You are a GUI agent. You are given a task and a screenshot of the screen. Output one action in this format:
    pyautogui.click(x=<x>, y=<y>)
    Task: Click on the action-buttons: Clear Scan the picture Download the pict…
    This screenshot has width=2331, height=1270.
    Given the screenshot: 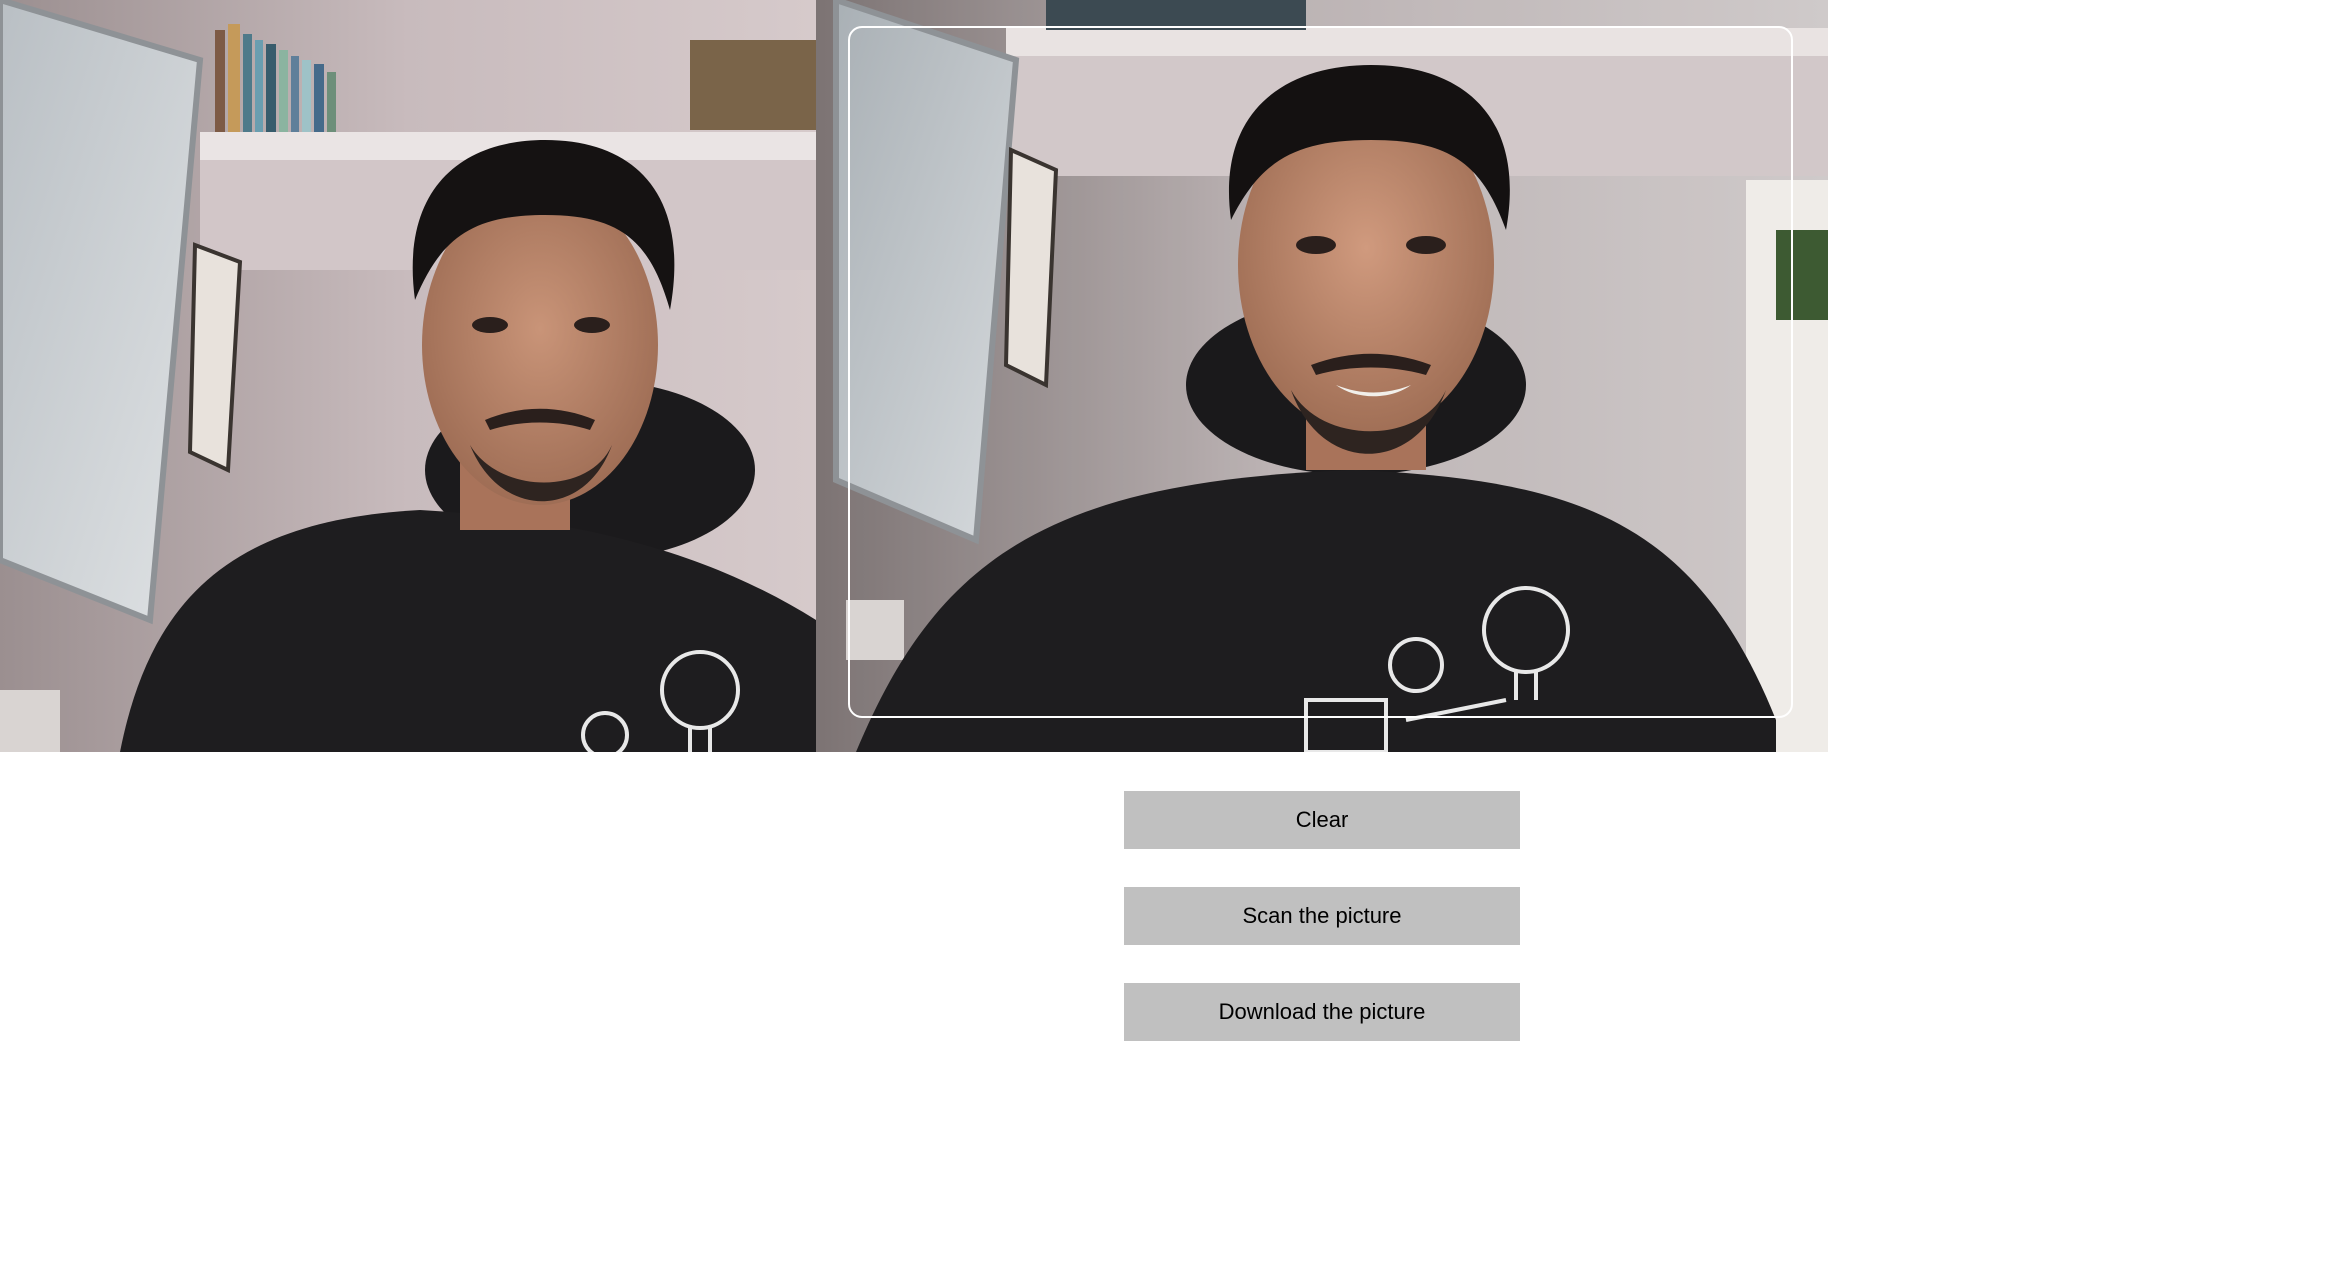 What is the action you would take?
    pyautogui.click(x=1322, y=935)
    